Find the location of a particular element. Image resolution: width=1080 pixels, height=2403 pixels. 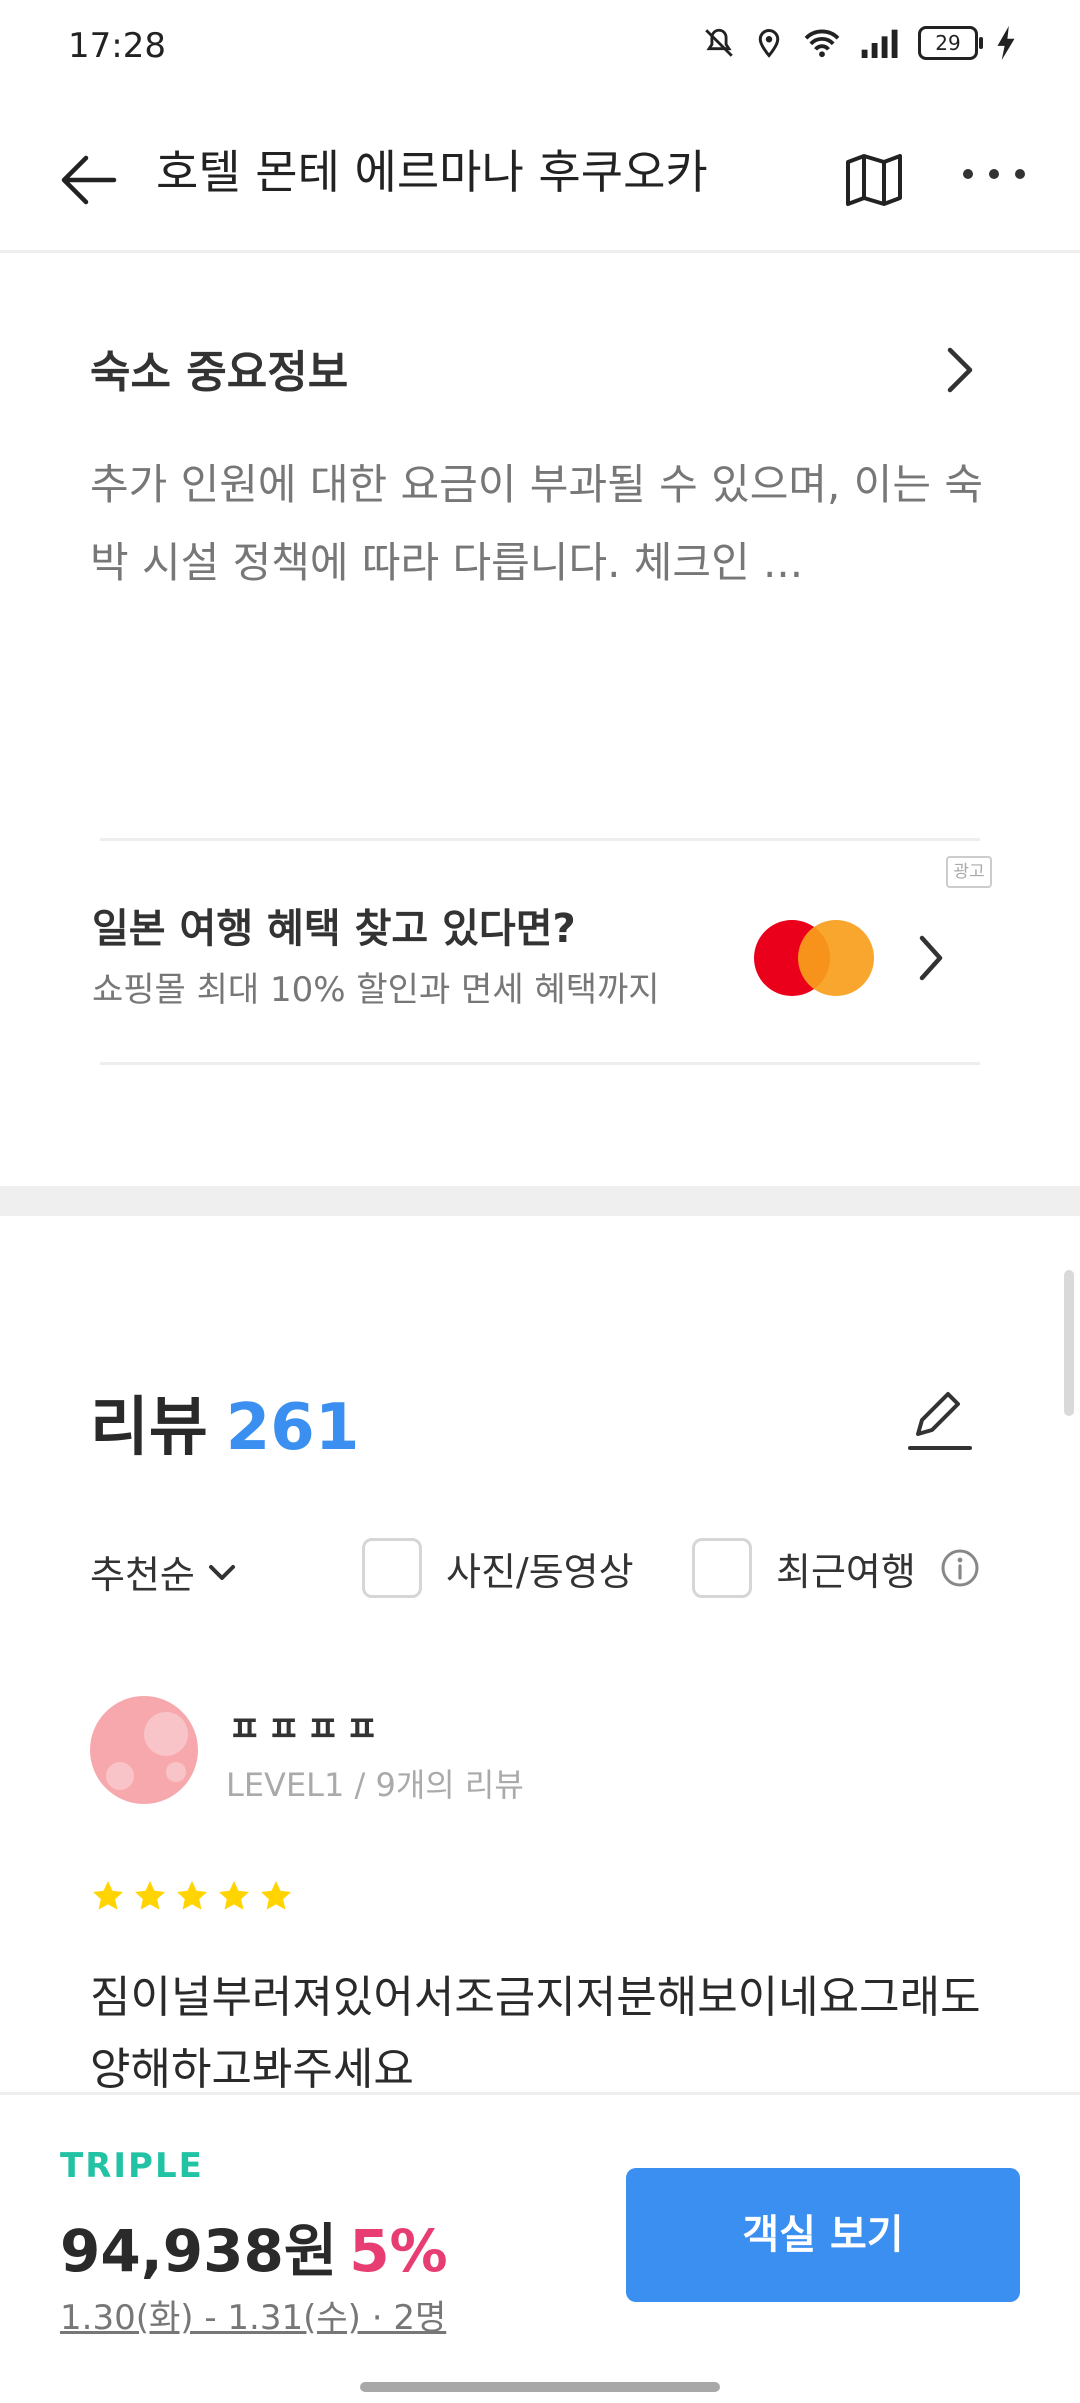

rating-stars is located at coordinates (192, 1896).